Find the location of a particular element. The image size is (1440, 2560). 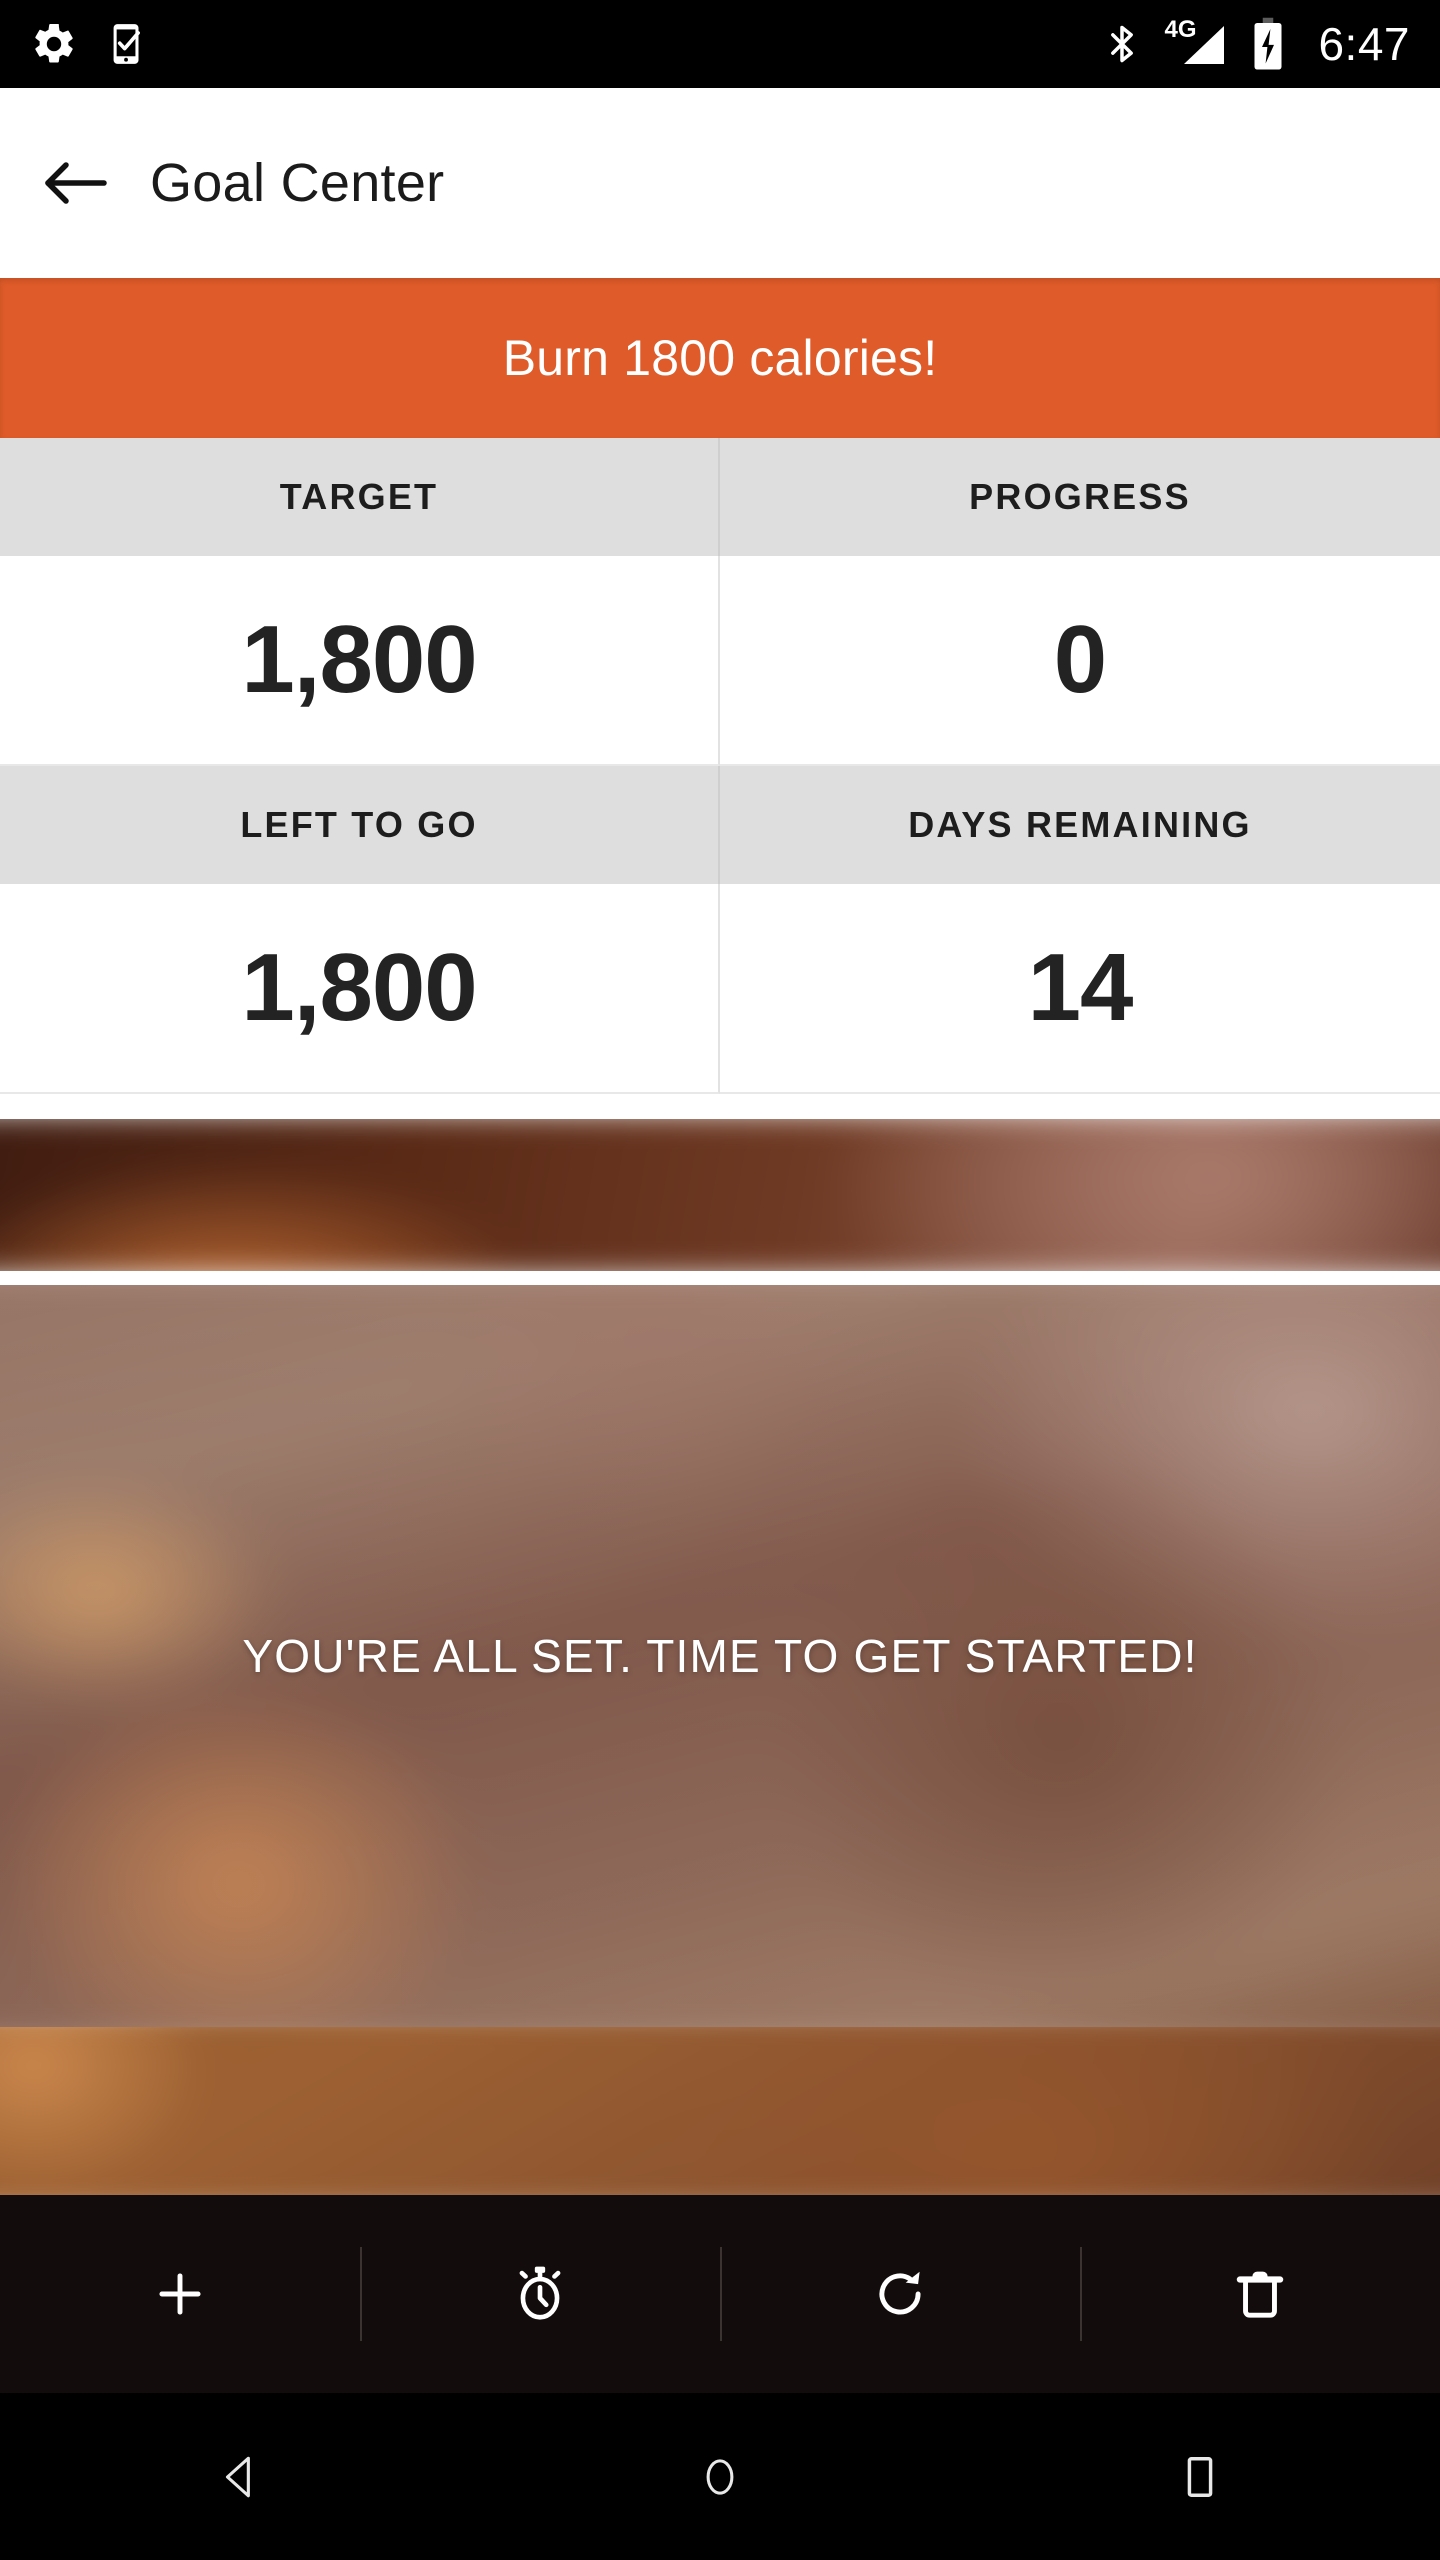

photo-divider is located at coordinates (720, 1278).